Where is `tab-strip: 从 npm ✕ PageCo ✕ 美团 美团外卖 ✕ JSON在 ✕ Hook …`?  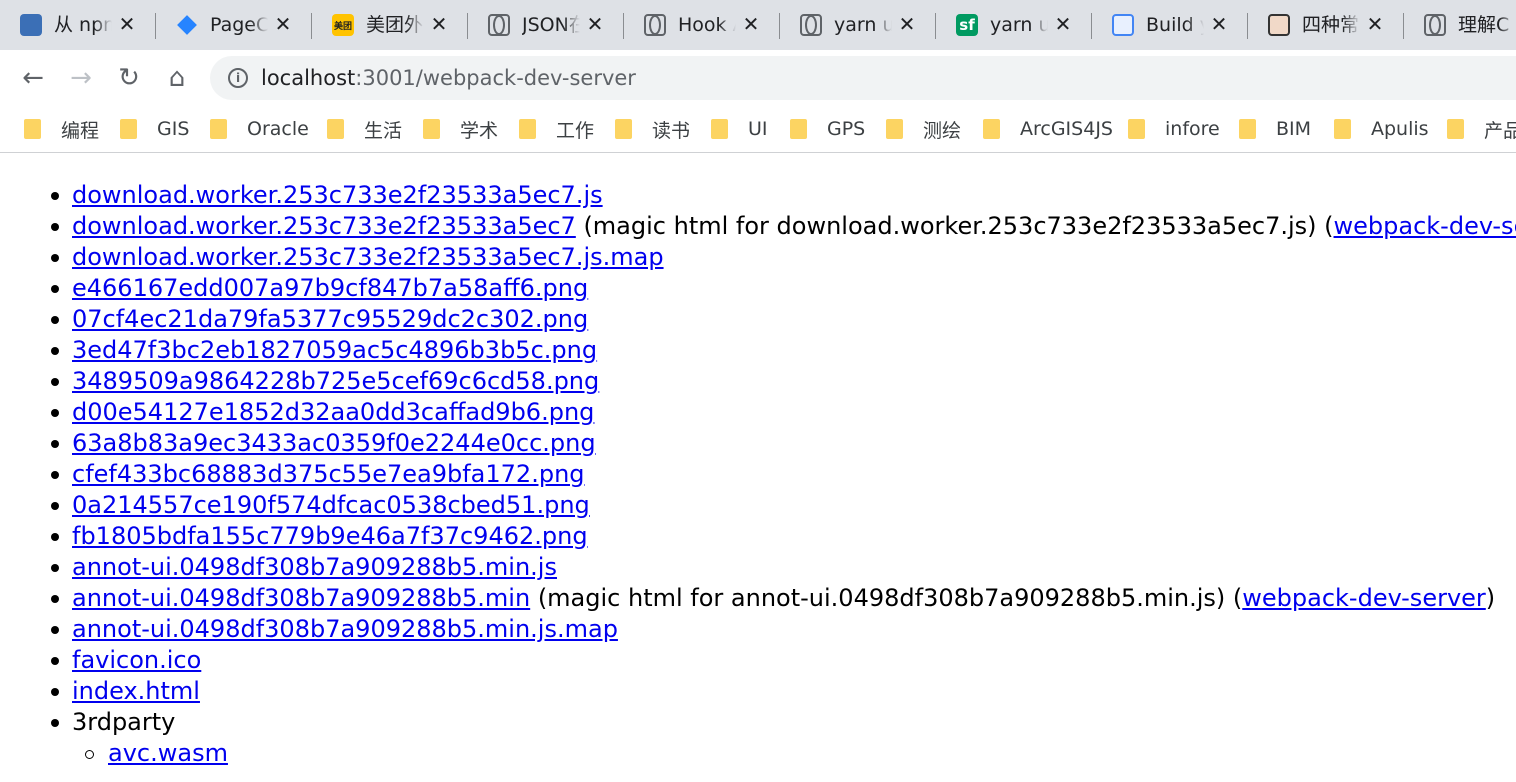
tab-strip: 从 npm ✕ PageCo ✕ 美团 美团外卖 ✕ JSON在 ✕ Hook … is located at coordinates (758, 25).